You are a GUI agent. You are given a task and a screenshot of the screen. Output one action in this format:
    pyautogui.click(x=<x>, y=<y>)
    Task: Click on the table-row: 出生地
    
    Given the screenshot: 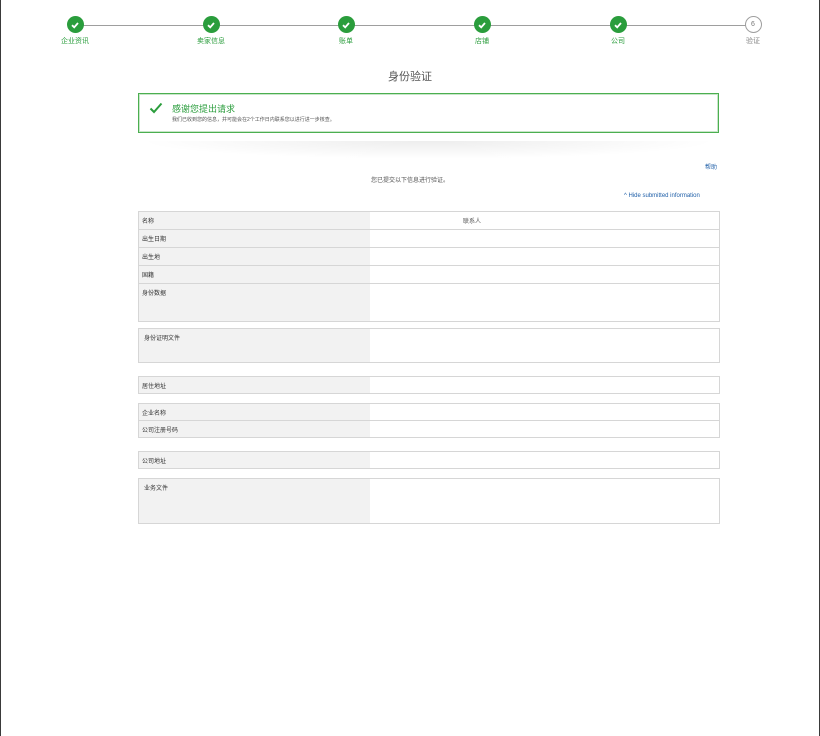 What is the action you would take?
    pyautogui.click(x=429, y=257)
    